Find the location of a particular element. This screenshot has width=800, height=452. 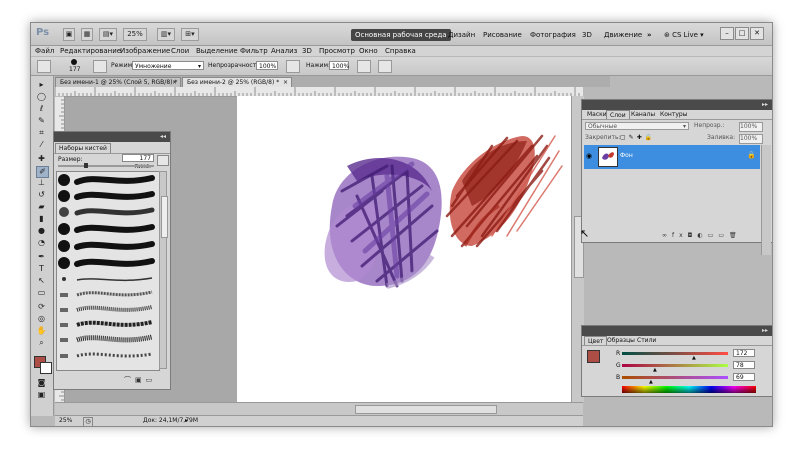

gradient-tool-icon: ▮ is located at coordinates (41, 219).